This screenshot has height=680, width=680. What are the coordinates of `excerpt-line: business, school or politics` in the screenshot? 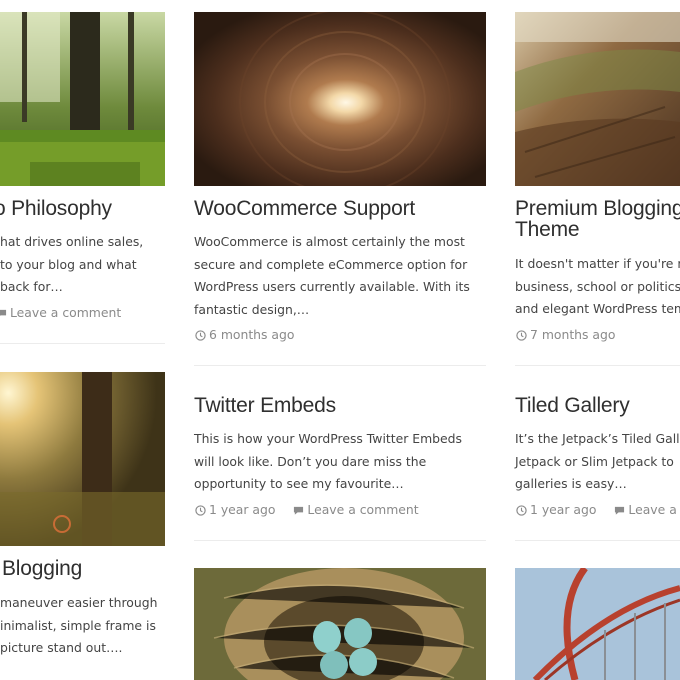 It's located at (597, 286).